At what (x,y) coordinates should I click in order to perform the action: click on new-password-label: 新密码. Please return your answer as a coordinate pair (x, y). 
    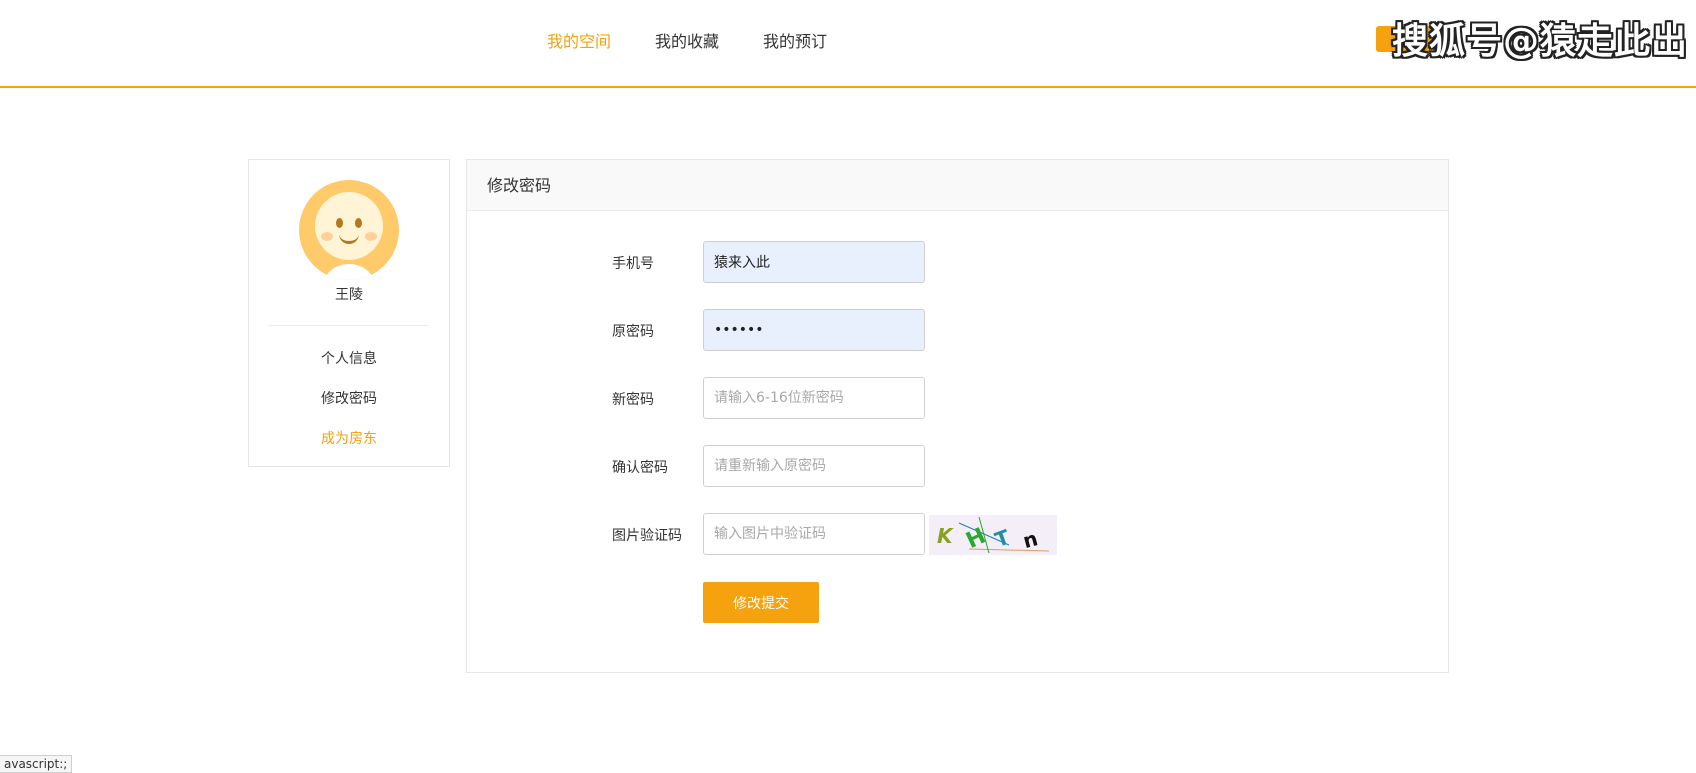
    Looking at the image, I should click on (633, 400).